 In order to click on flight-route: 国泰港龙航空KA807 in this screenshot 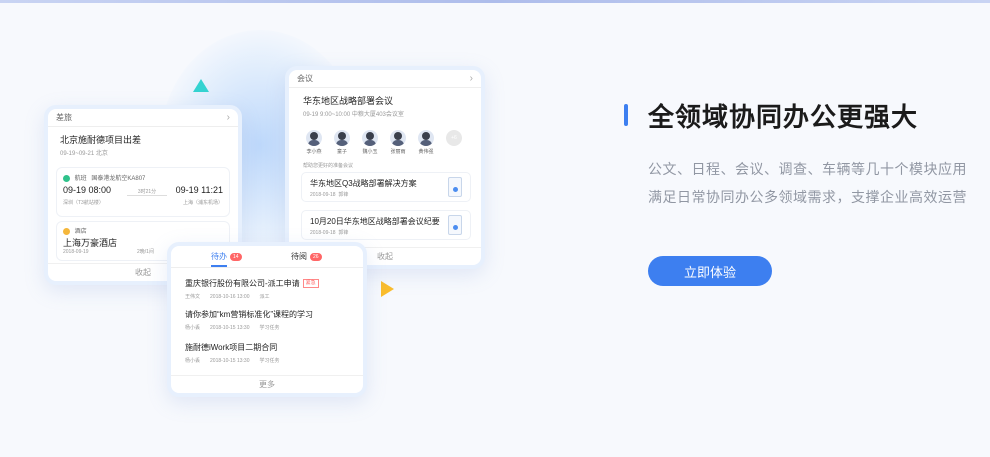, I will do `click(118, 179)`.